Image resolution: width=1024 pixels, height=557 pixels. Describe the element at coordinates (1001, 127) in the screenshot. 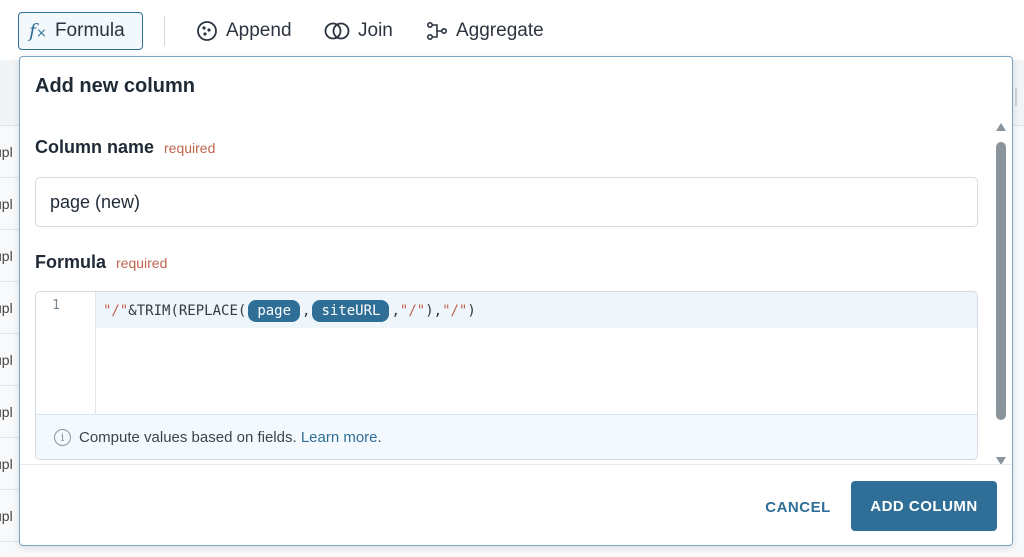

I see `scroll-up-icon` at that location.